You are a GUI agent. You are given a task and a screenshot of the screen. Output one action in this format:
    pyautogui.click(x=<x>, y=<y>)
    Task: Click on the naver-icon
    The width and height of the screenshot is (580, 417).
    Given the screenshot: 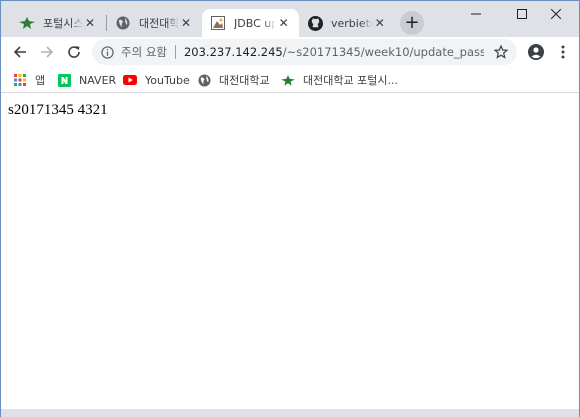 What is the action you would take?
    pyautogui.click(x=64, y=80)
    